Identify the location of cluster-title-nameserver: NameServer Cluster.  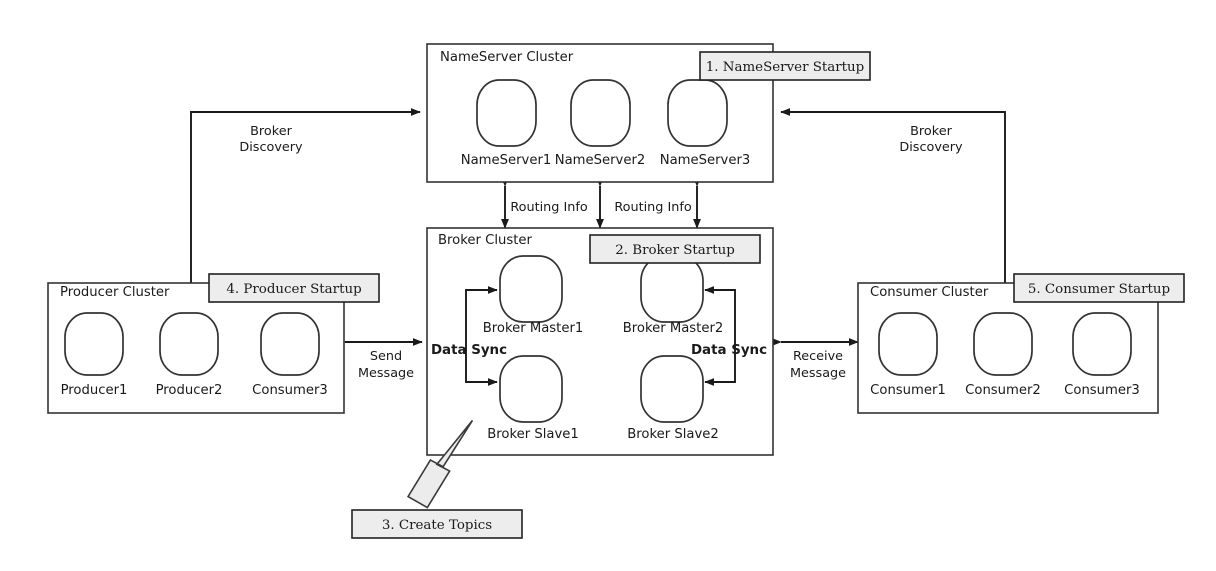
(507, 57).